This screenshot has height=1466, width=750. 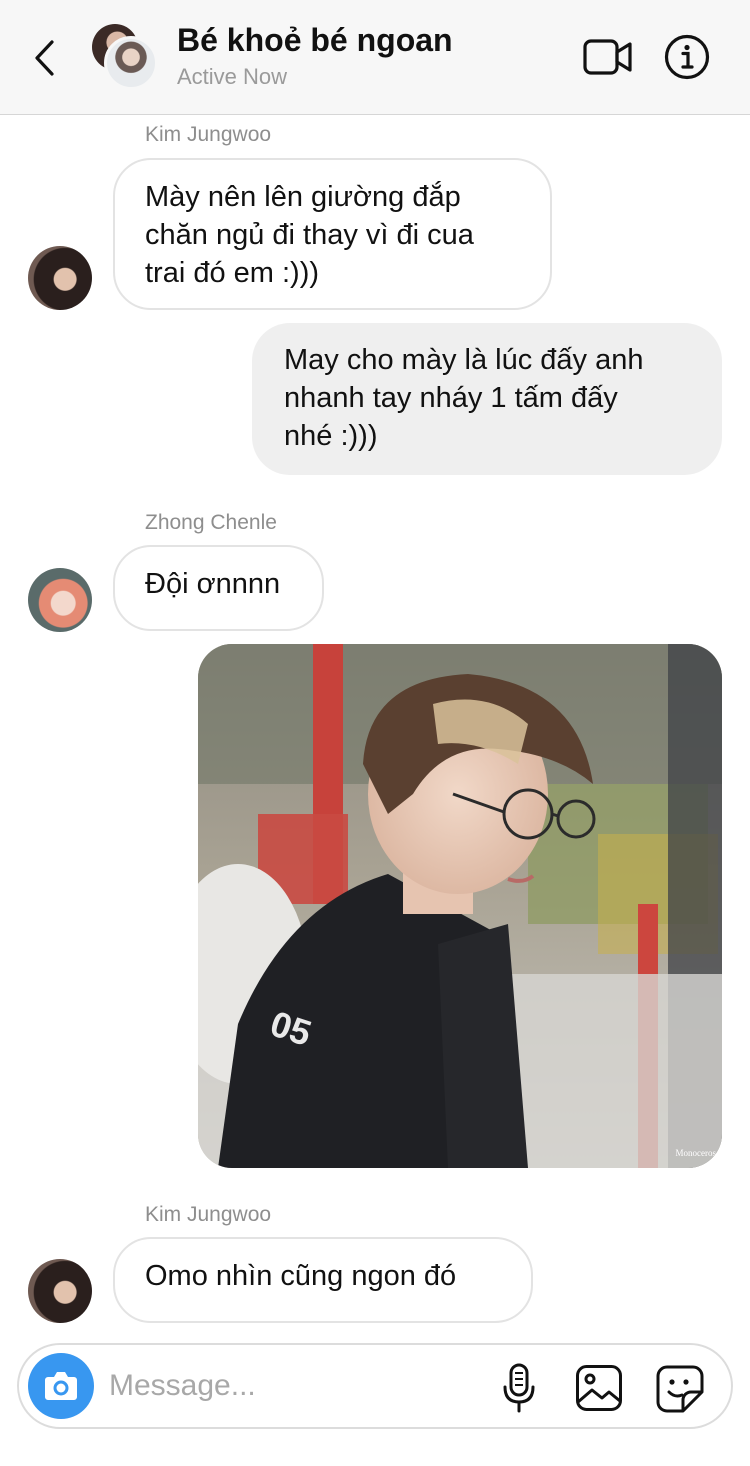 I want to click on microphone-button, so click(x=519, y=1388).